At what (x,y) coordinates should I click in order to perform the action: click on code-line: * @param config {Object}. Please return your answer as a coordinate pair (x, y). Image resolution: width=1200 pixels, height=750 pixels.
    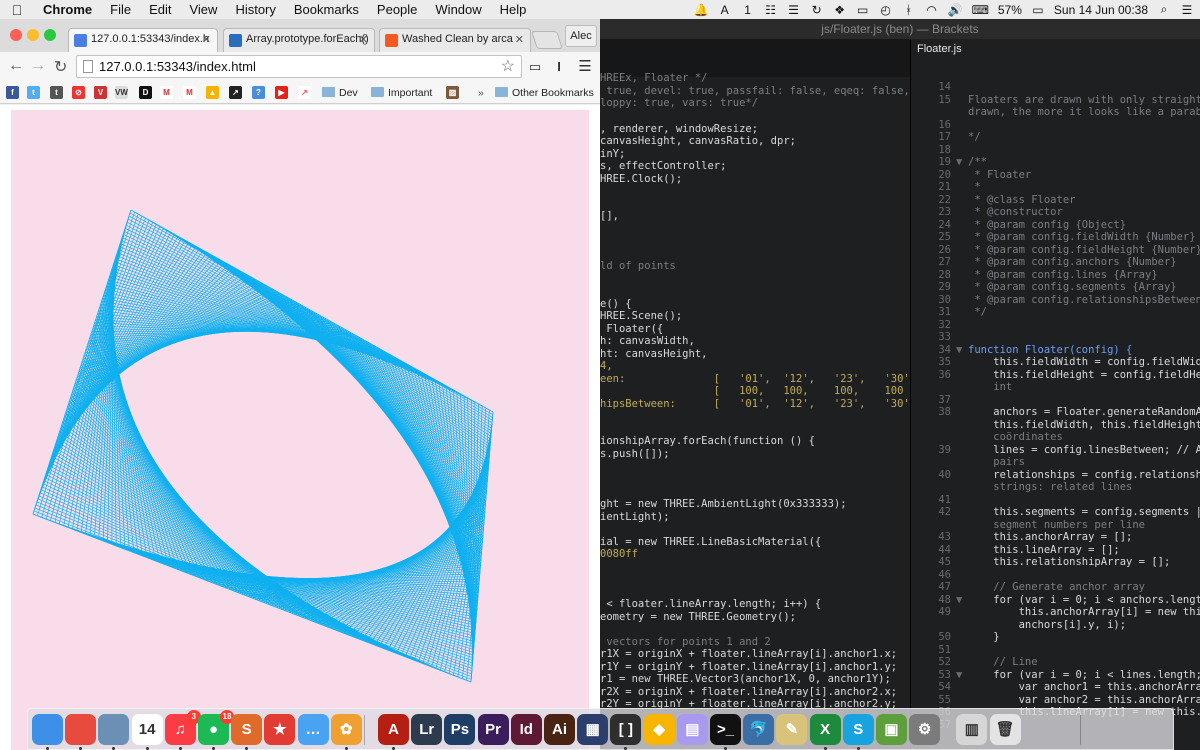
    Looking at the image, I should click on (1047, 225).